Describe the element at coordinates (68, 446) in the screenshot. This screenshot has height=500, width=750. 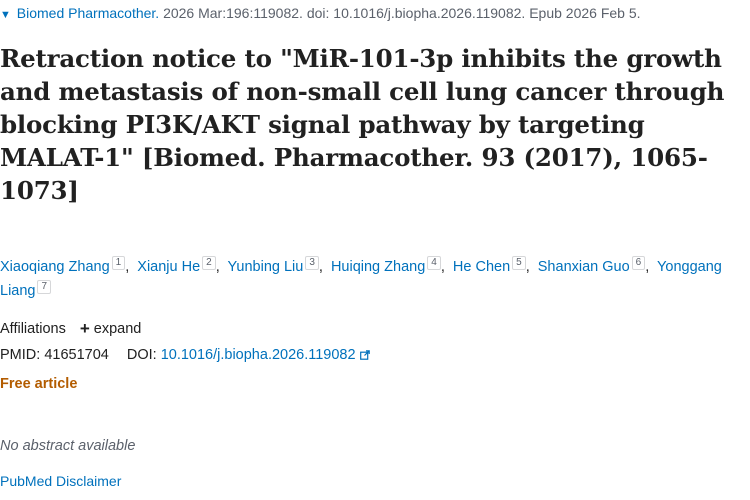
I see `no-abstract-text: No abstract available` at that location.